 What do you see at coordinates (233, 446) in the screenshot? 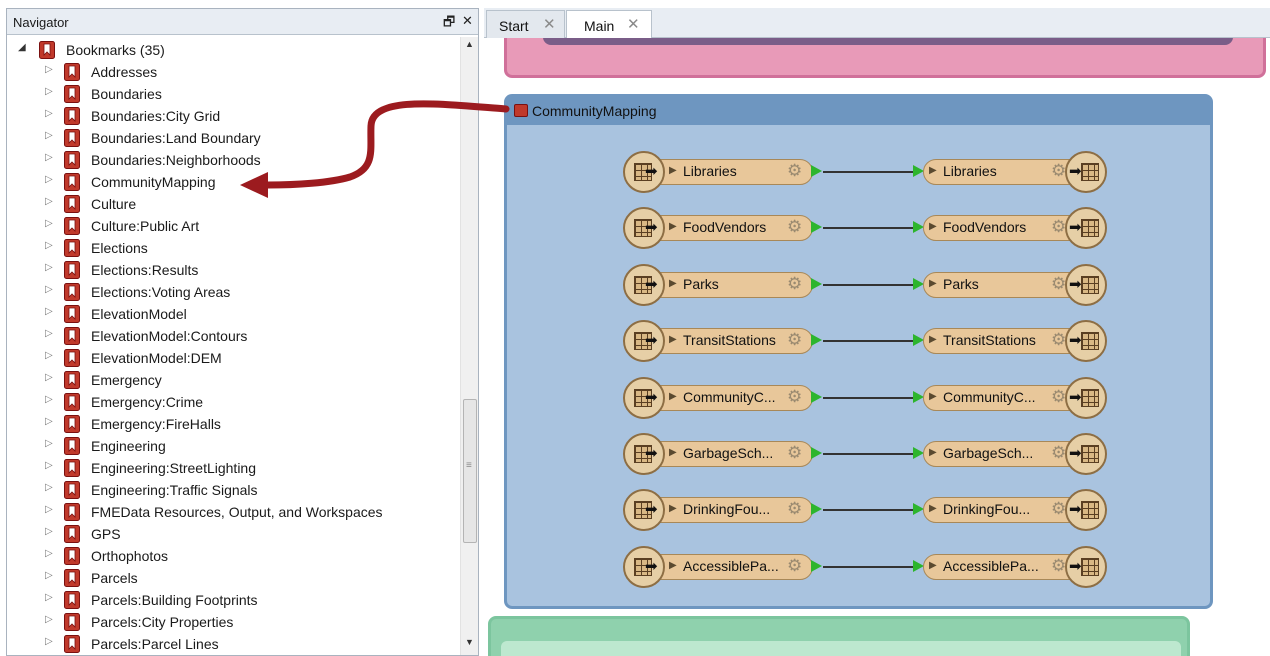
I see `tree-item: ▷ Engineering` at bounding box center [233, 446].